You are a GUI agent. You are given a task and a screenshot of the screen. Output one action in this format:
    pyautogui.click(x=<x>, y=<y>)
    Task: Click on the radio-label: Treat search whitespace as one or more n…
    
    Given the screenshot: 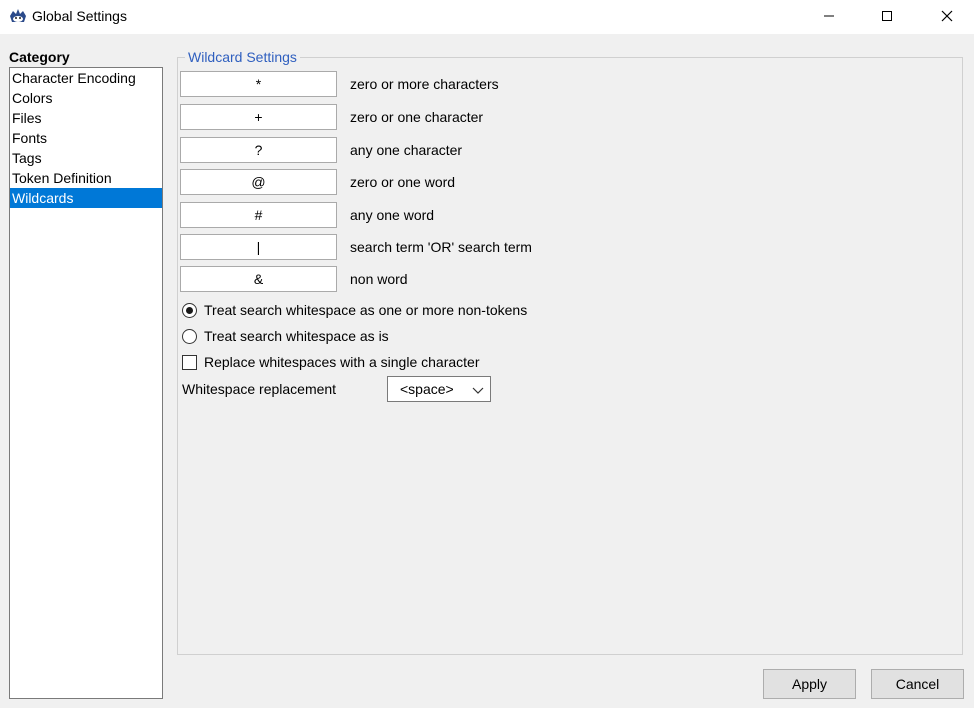 What is the action you would take?
    pyautogui.click(x=366, y=310)
    